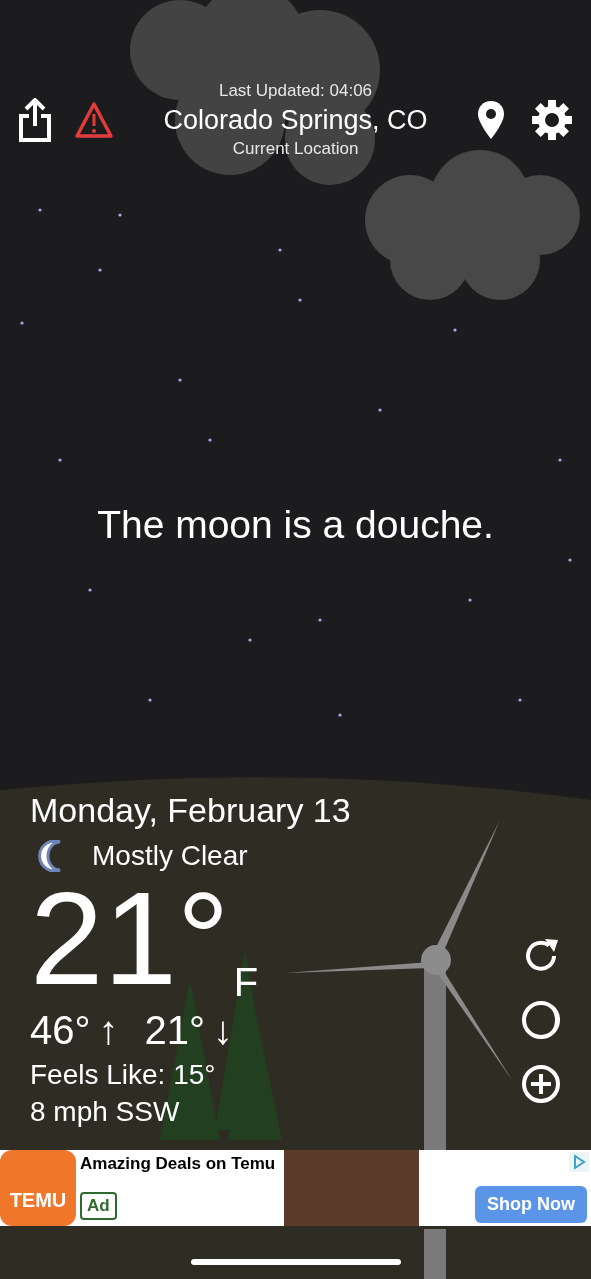 Image resolution: width=591 pixels, height=1279 pixels. Describe the element at coordinates (94, 120) in the screenshot. I see `warning-icon` at that location.